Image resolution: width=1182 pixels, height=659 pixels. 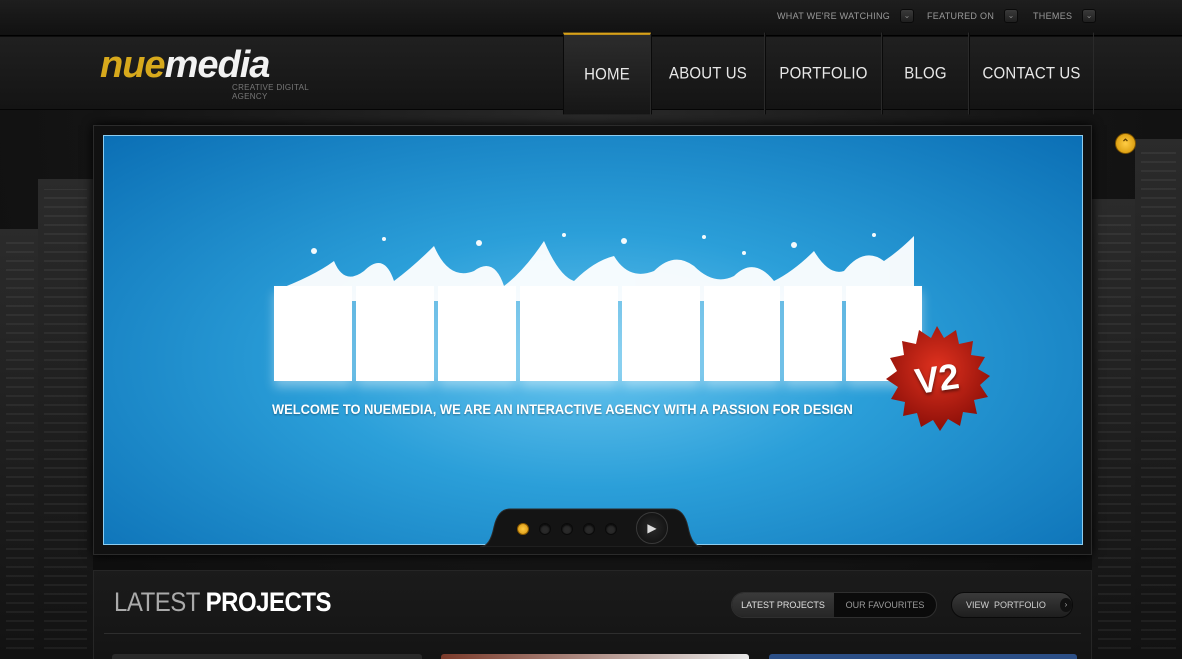 What do you see at coordinates (133, 65) in the screenshot?
I see `logo-part-nue: nue` at bounding box center [133, 65].